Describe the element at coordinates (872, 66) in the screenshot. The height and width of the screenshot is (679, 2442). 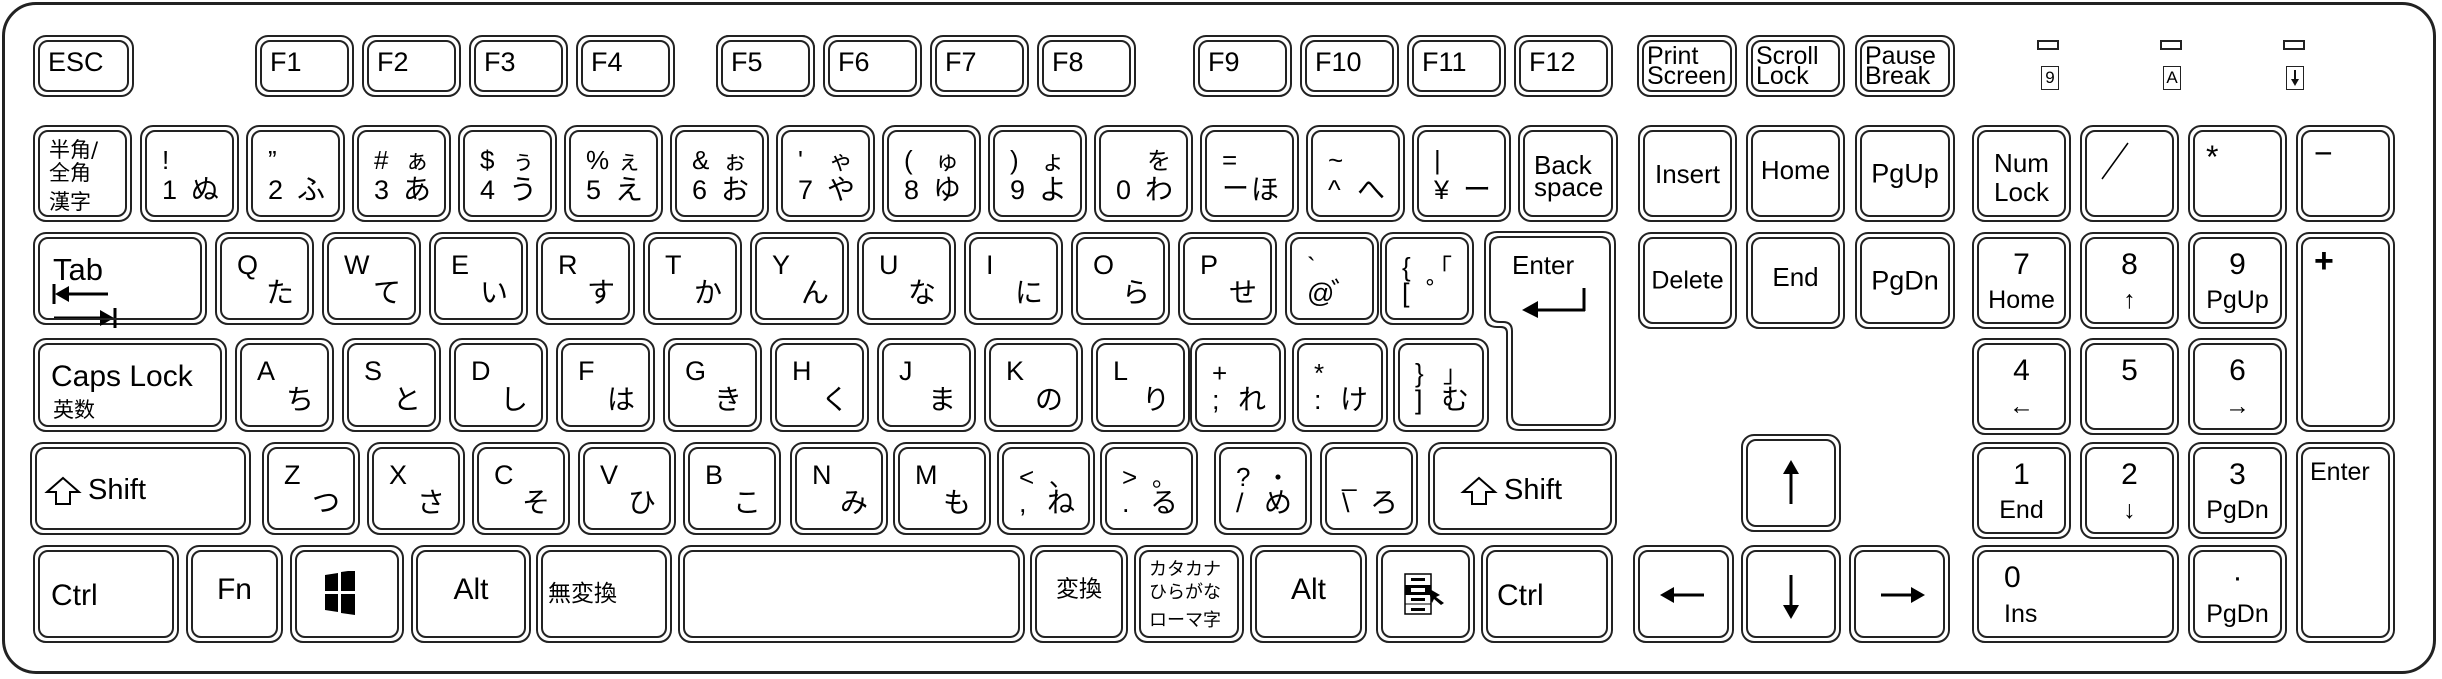
I see `key-f6: F6` at that location.